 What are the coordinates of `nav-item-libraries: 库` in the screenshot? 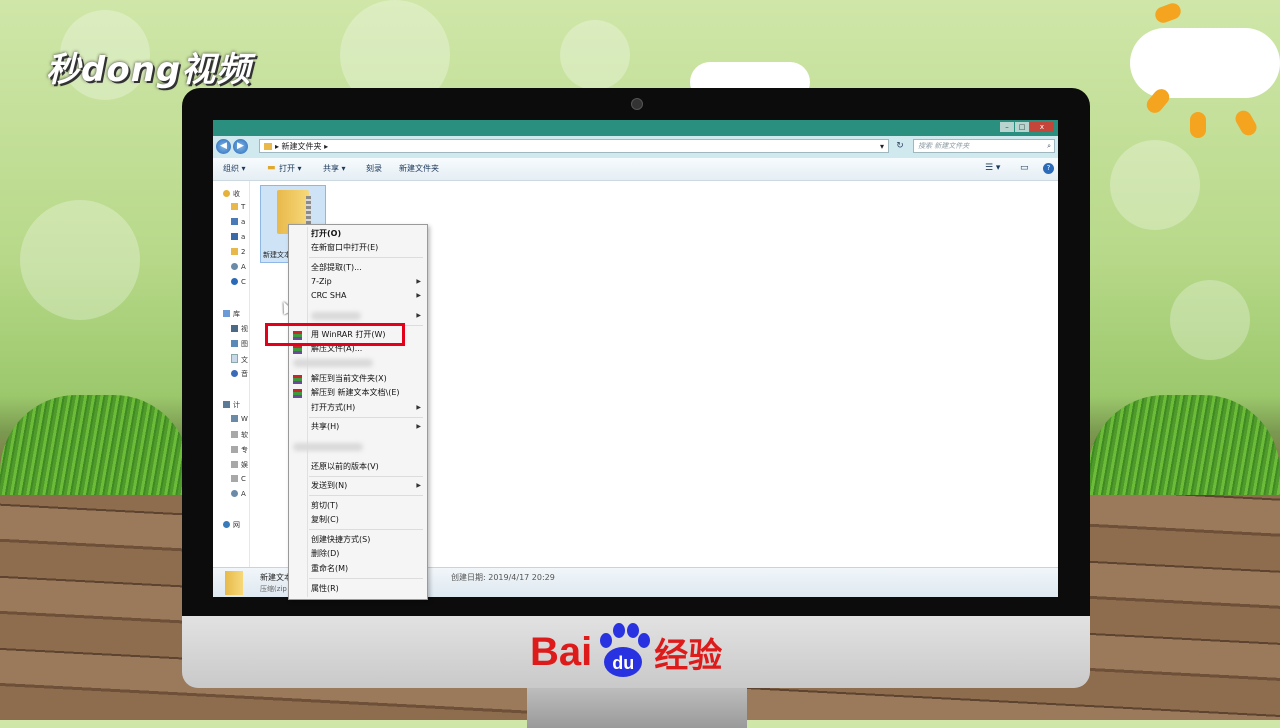 It's located at (231, 314).